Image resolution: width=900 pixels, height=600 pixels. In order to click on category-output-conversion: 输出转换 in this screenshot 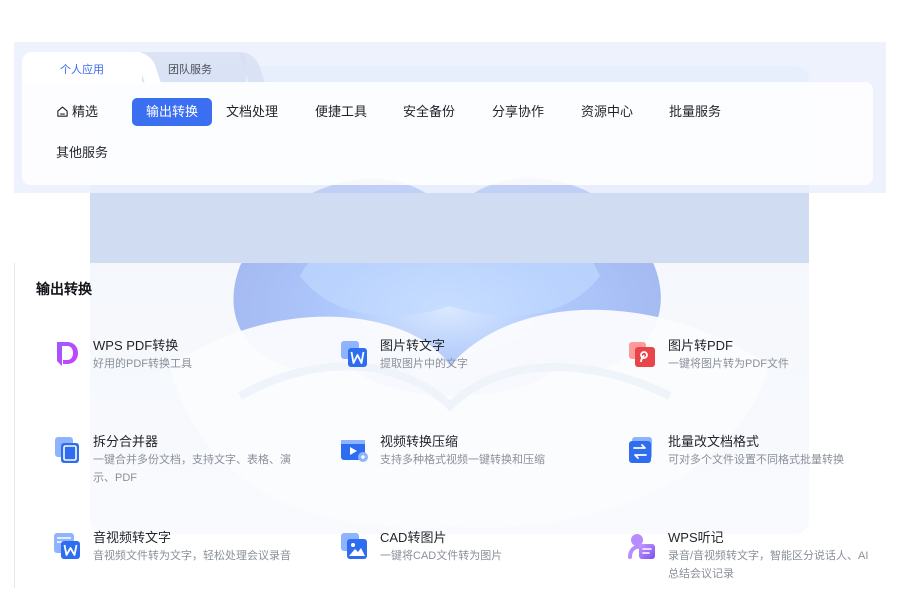, I will do `click(172, 112)`.